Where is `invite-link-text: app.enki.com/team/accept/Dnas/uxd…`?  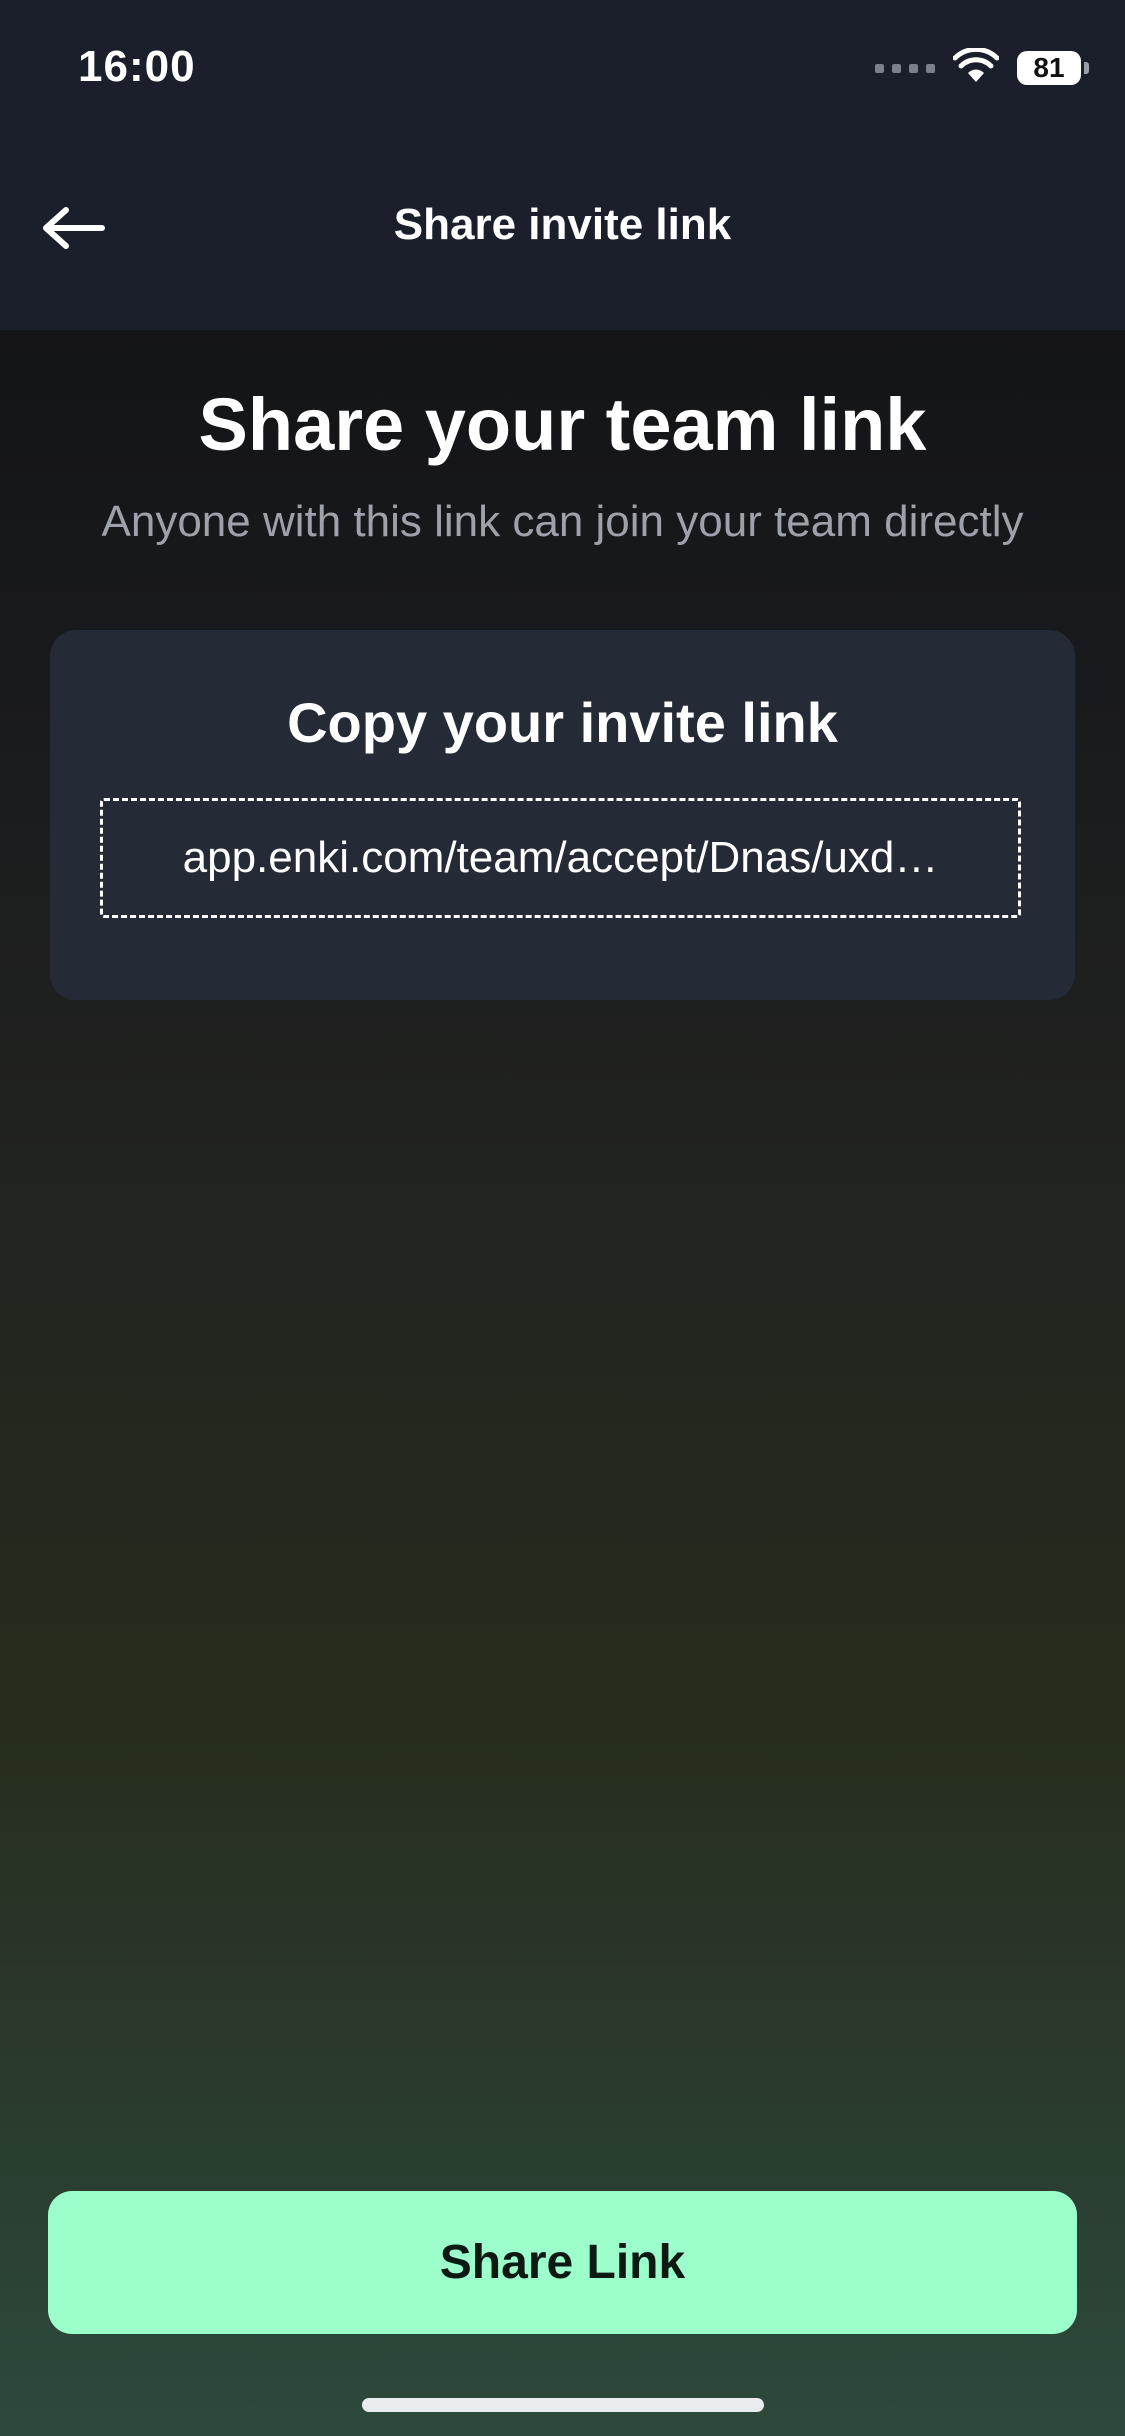
invite-link-text: app.enki.com/team/accept/Dnas/uxd… is located at coordinates (560, 857).